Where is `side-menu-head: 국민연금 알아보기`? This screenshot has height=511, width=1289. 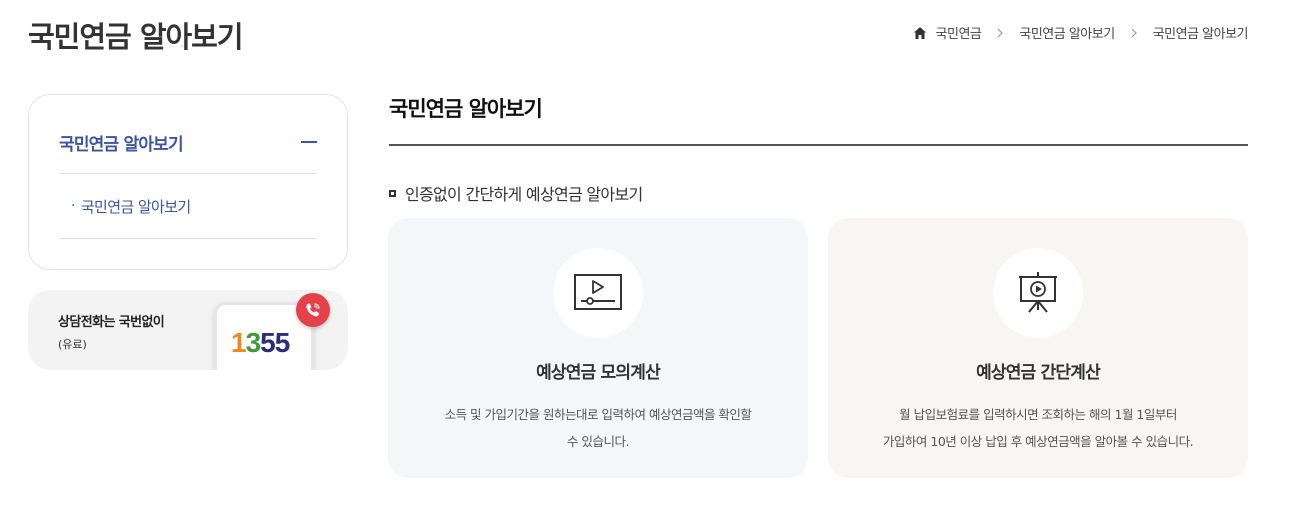 side-menu-head: 국민연금 알아보기 is located at coordinates (188, 134).